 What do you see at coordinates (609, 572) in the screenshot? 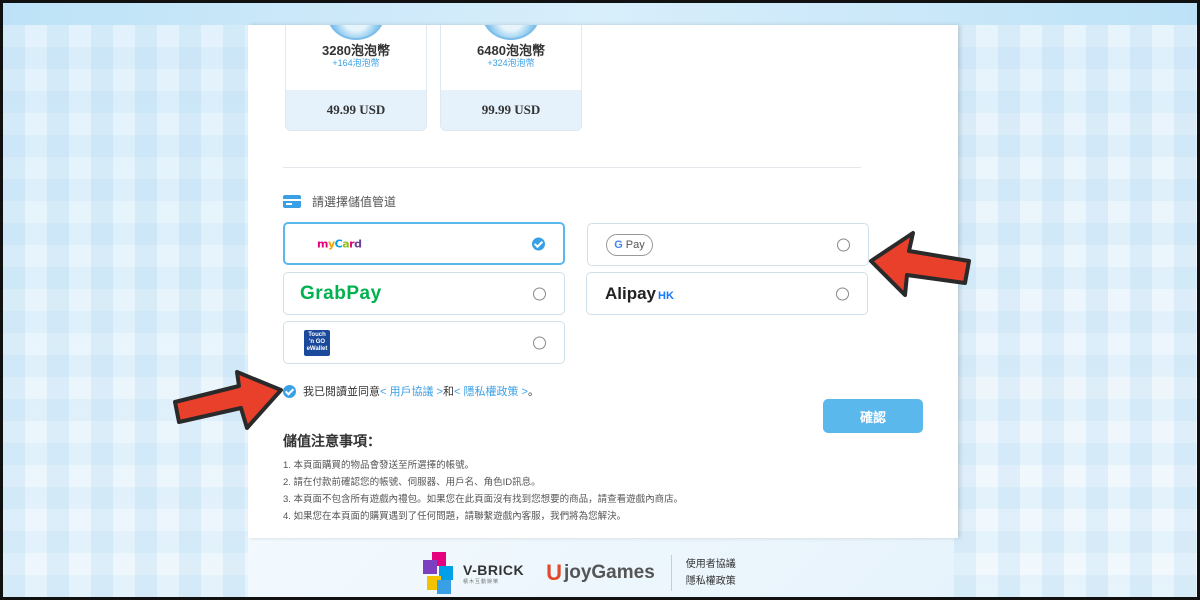
I see `ujoy-name: joyGames` at bounding box center [609, 572].